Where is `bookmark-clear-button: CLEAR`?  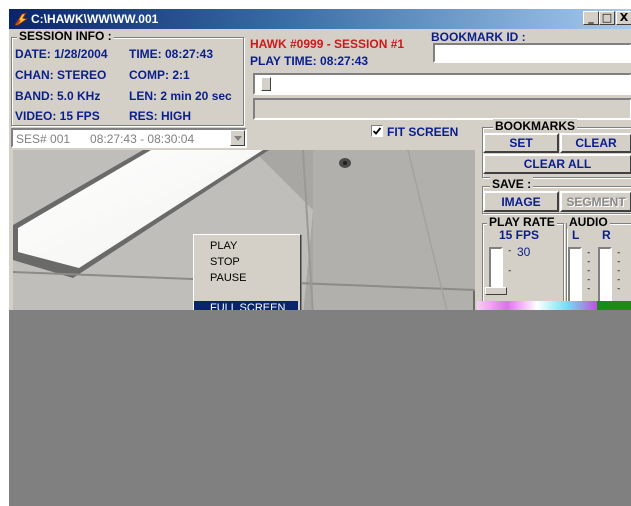 bookmark-clear-button: CLEAR is located at coordinates (595, 143).